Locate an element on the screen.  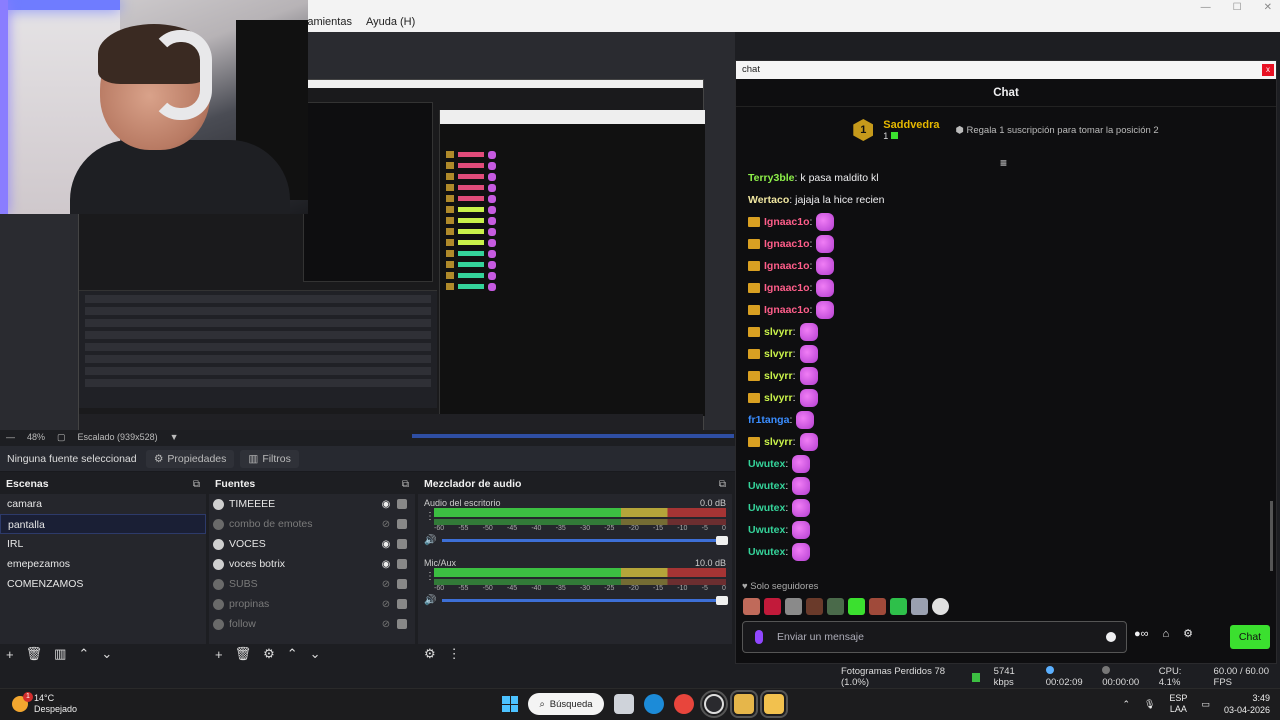
taskbar-search: ⌕ Búsqueda is located at coordinates (566, 704).